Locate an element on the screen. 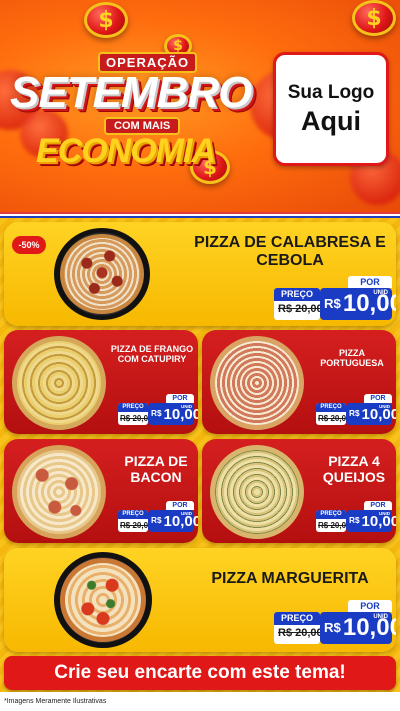 This screenshot has width=400, height=711. title-setembro: SETEMBRO is located at coordinates (131, 92).